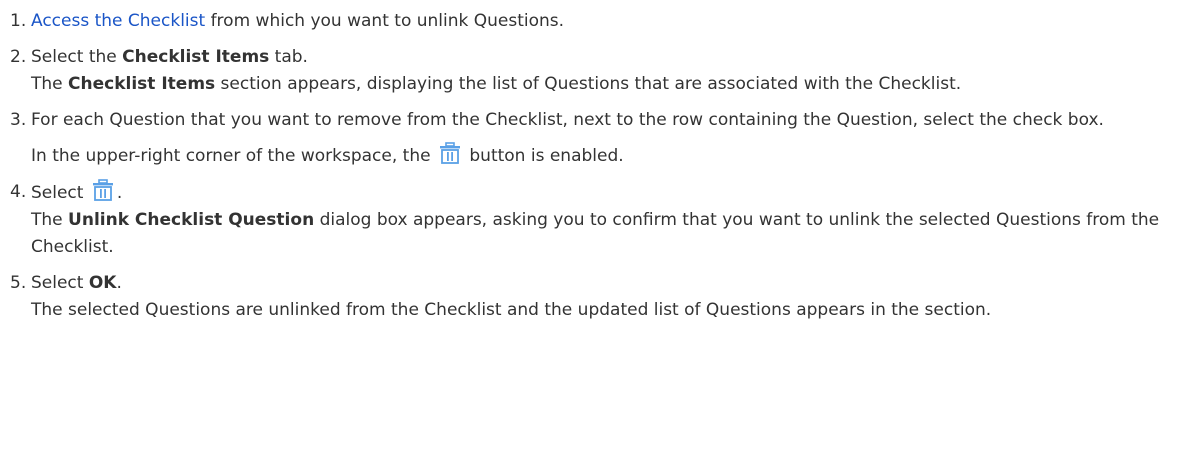 The height and width of the screenshot is (476, 1190). I want to click on step-number: 3., so click(18, 120).